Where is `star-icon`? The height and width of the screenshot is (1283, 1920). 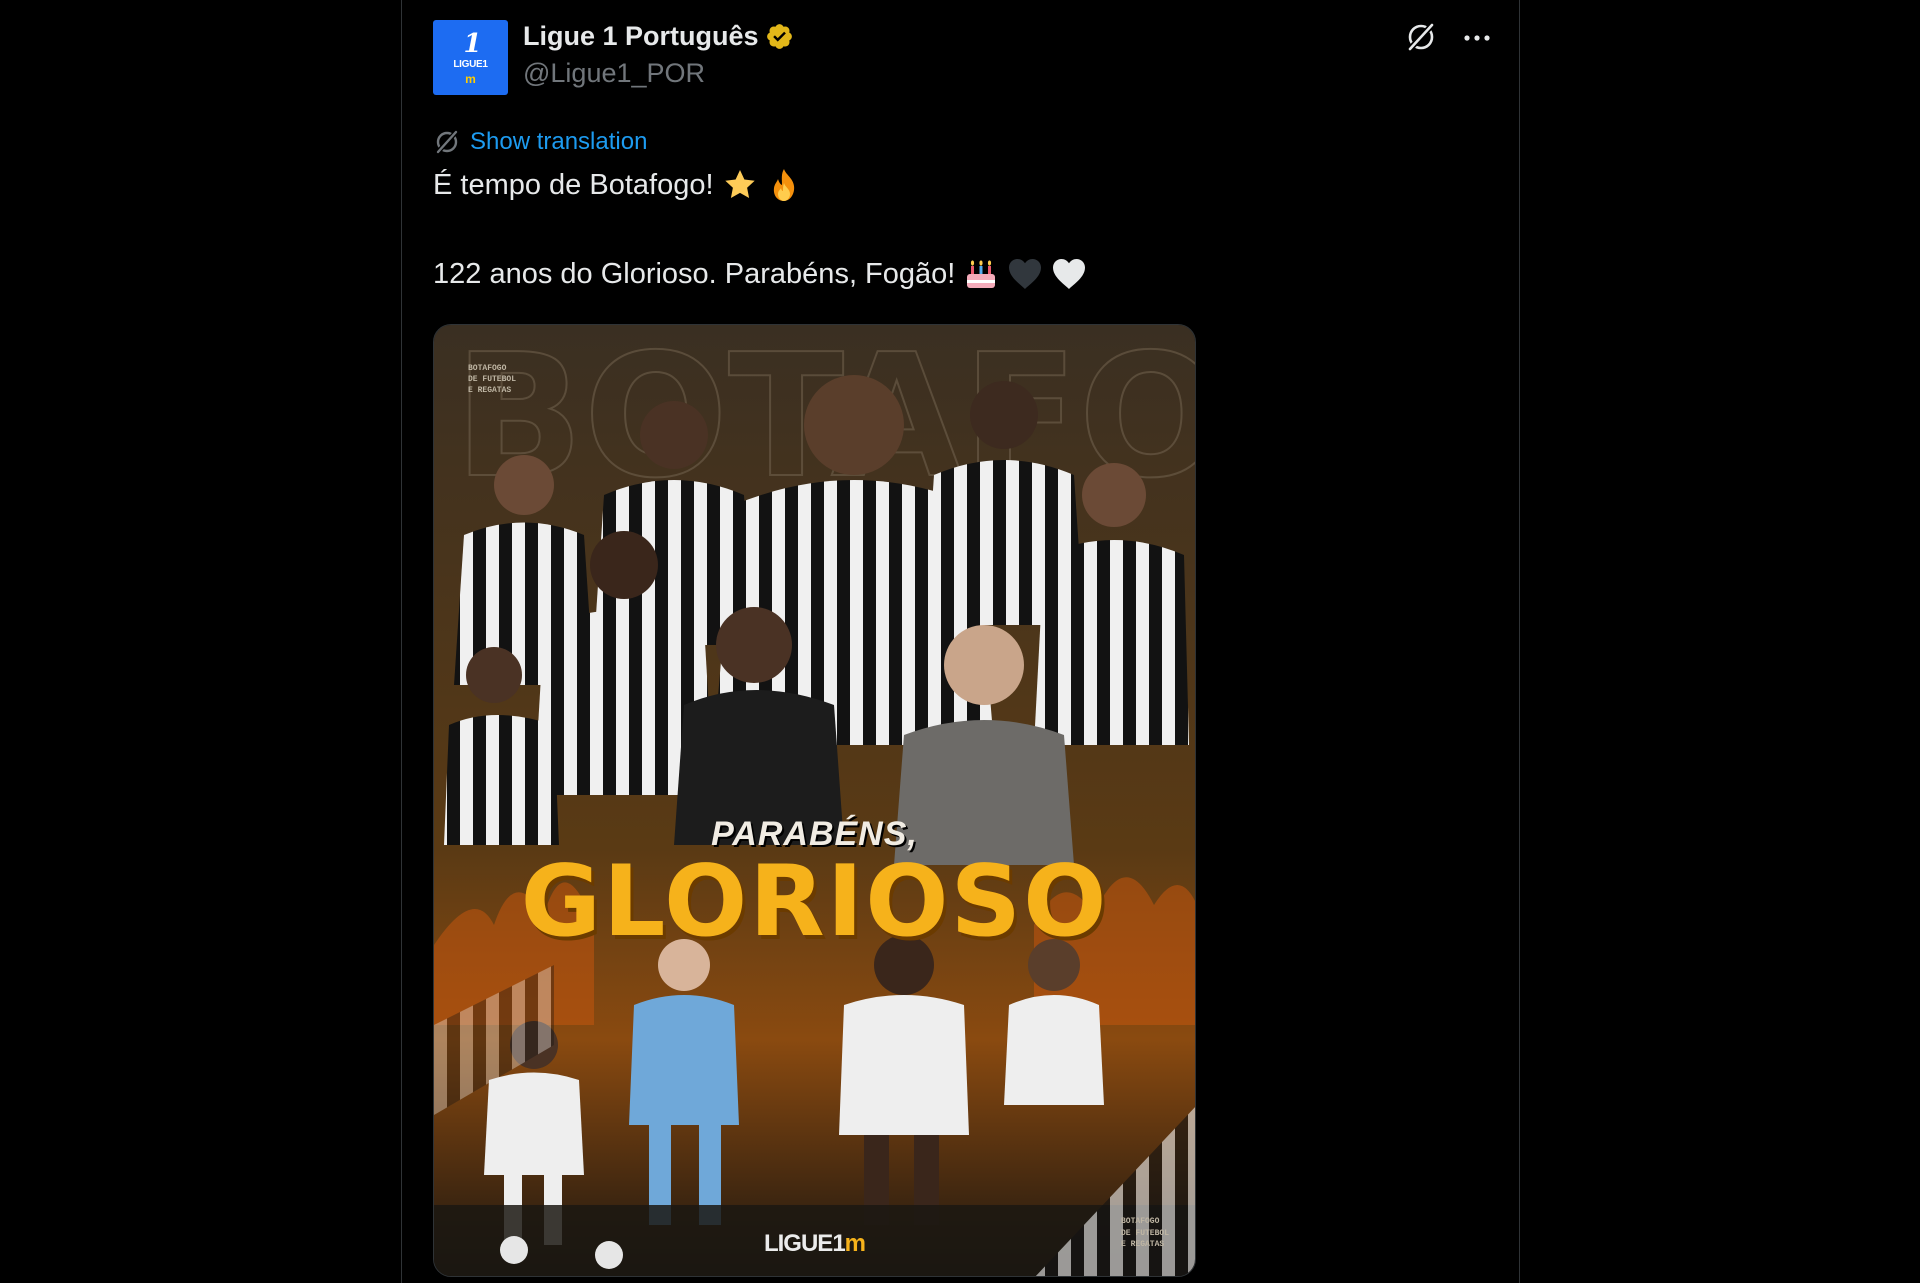
star-icon is located at coordinates (739, 184).